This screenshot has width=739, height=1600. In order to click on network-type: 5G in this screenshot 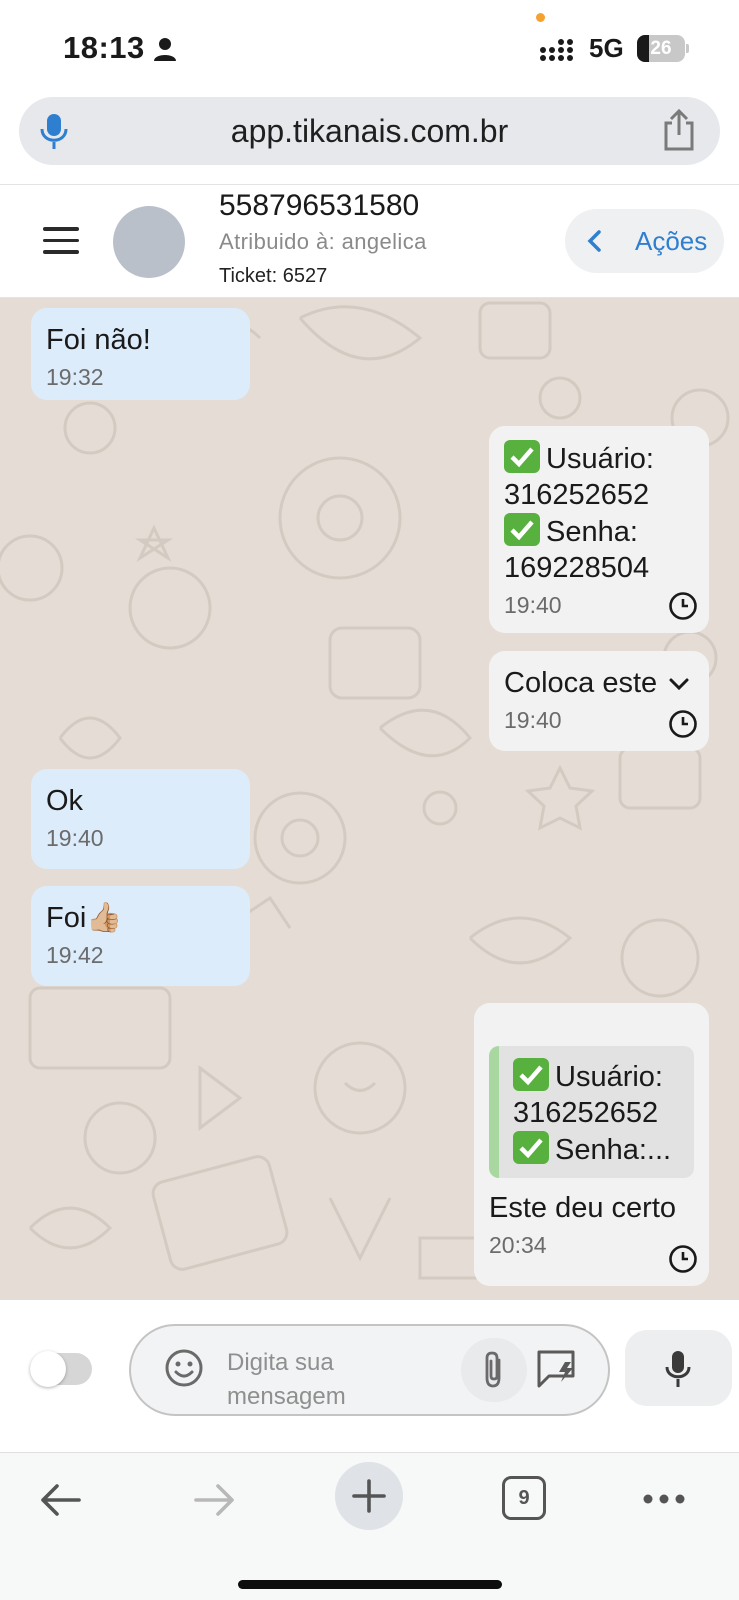, I will do `click(606, 48)`.